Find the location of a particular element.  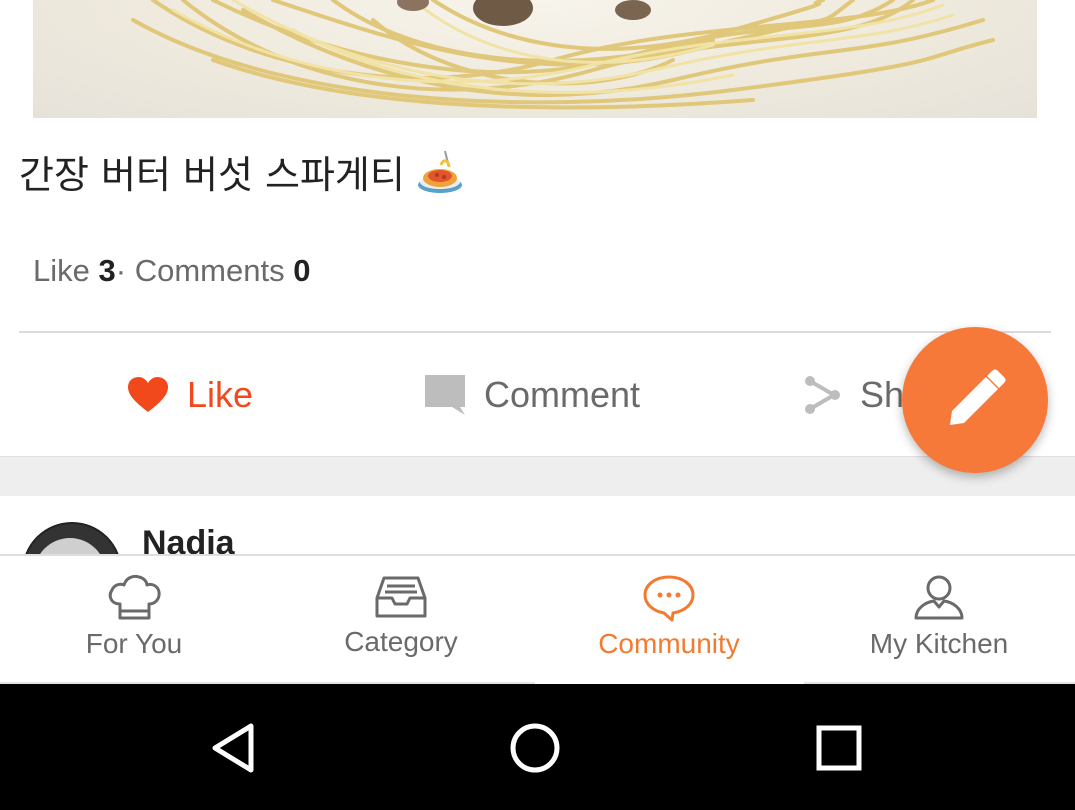

system-home-button is located at coordinates (536, 748).